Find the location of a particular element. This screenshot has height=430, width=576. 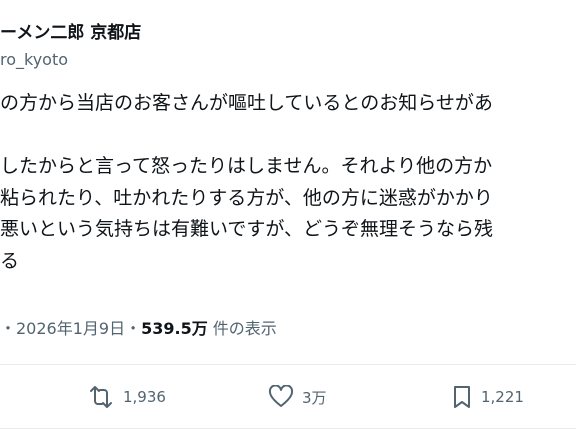

post-text-line: の方から当店のお客さんが嘔吐しているとのお知らせがあ is located at coordinates (246, 103).